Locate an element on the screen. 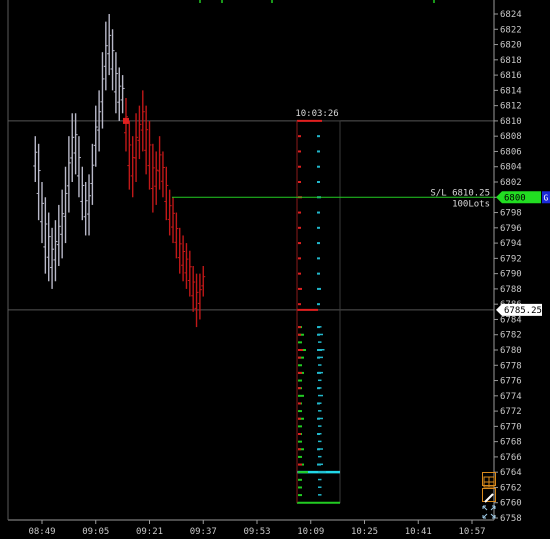 The image size is (550, 539). expand-icon is located at coordinates (489, 511).